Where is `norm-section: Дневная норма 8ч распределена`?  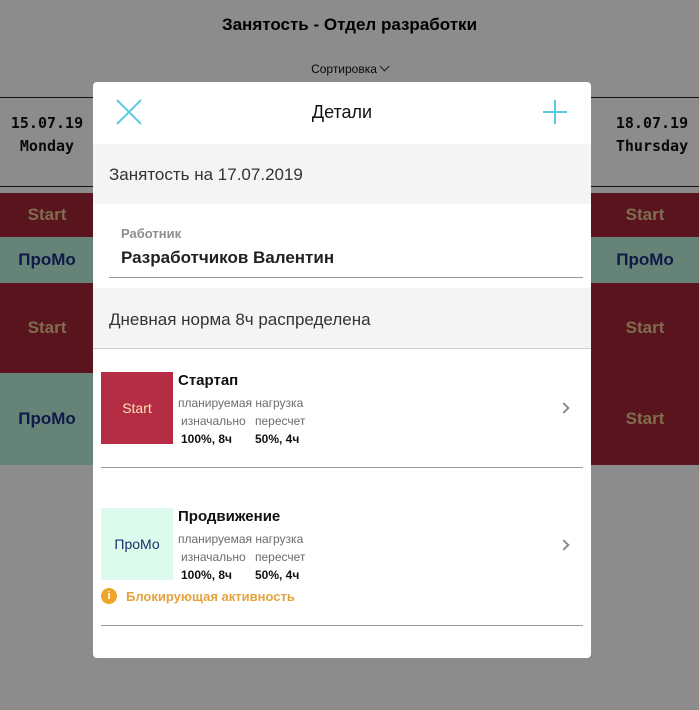
norm-section: Дневная норма 8ч распределена is located at coordinates (342, 318).